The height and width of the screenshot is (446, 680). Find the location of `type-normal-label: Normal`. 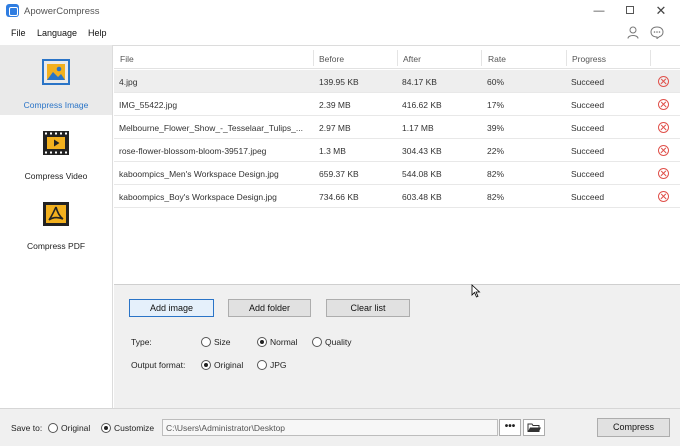

type-normal-label: Normal is located at coordinates (283, 342).